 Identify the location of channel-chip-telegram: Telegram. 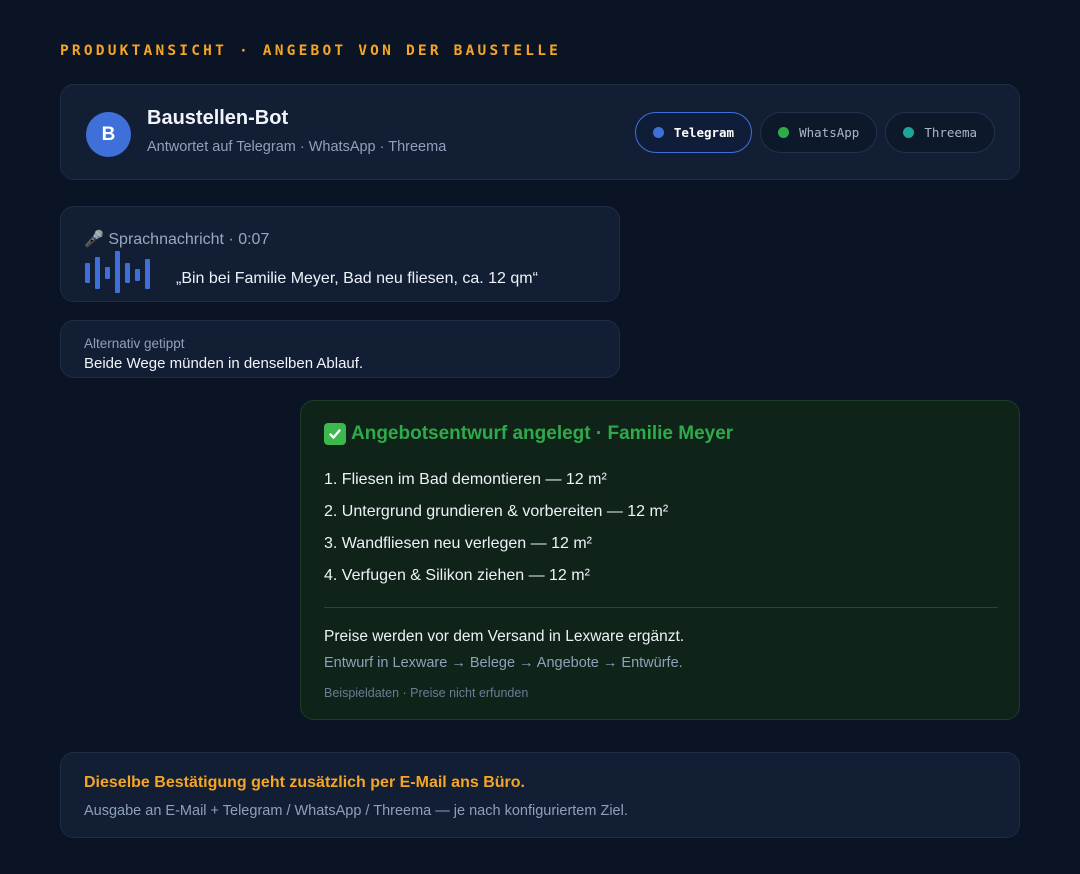
(693, 132).